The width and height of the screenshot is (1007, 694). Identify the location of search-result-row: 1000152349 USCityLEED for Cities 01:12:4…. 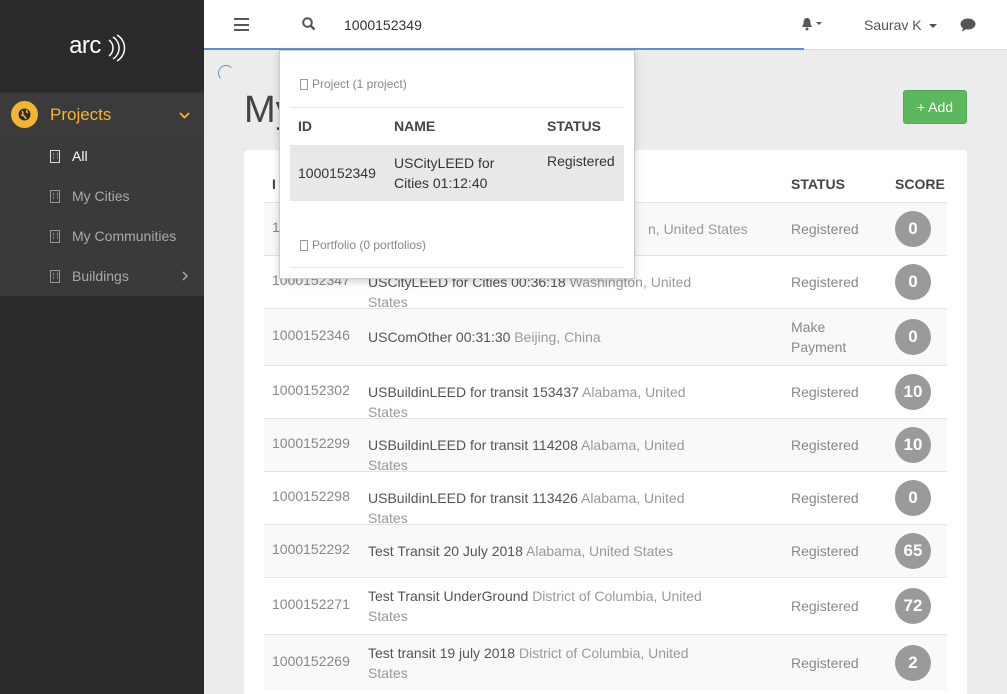
(457, 173).